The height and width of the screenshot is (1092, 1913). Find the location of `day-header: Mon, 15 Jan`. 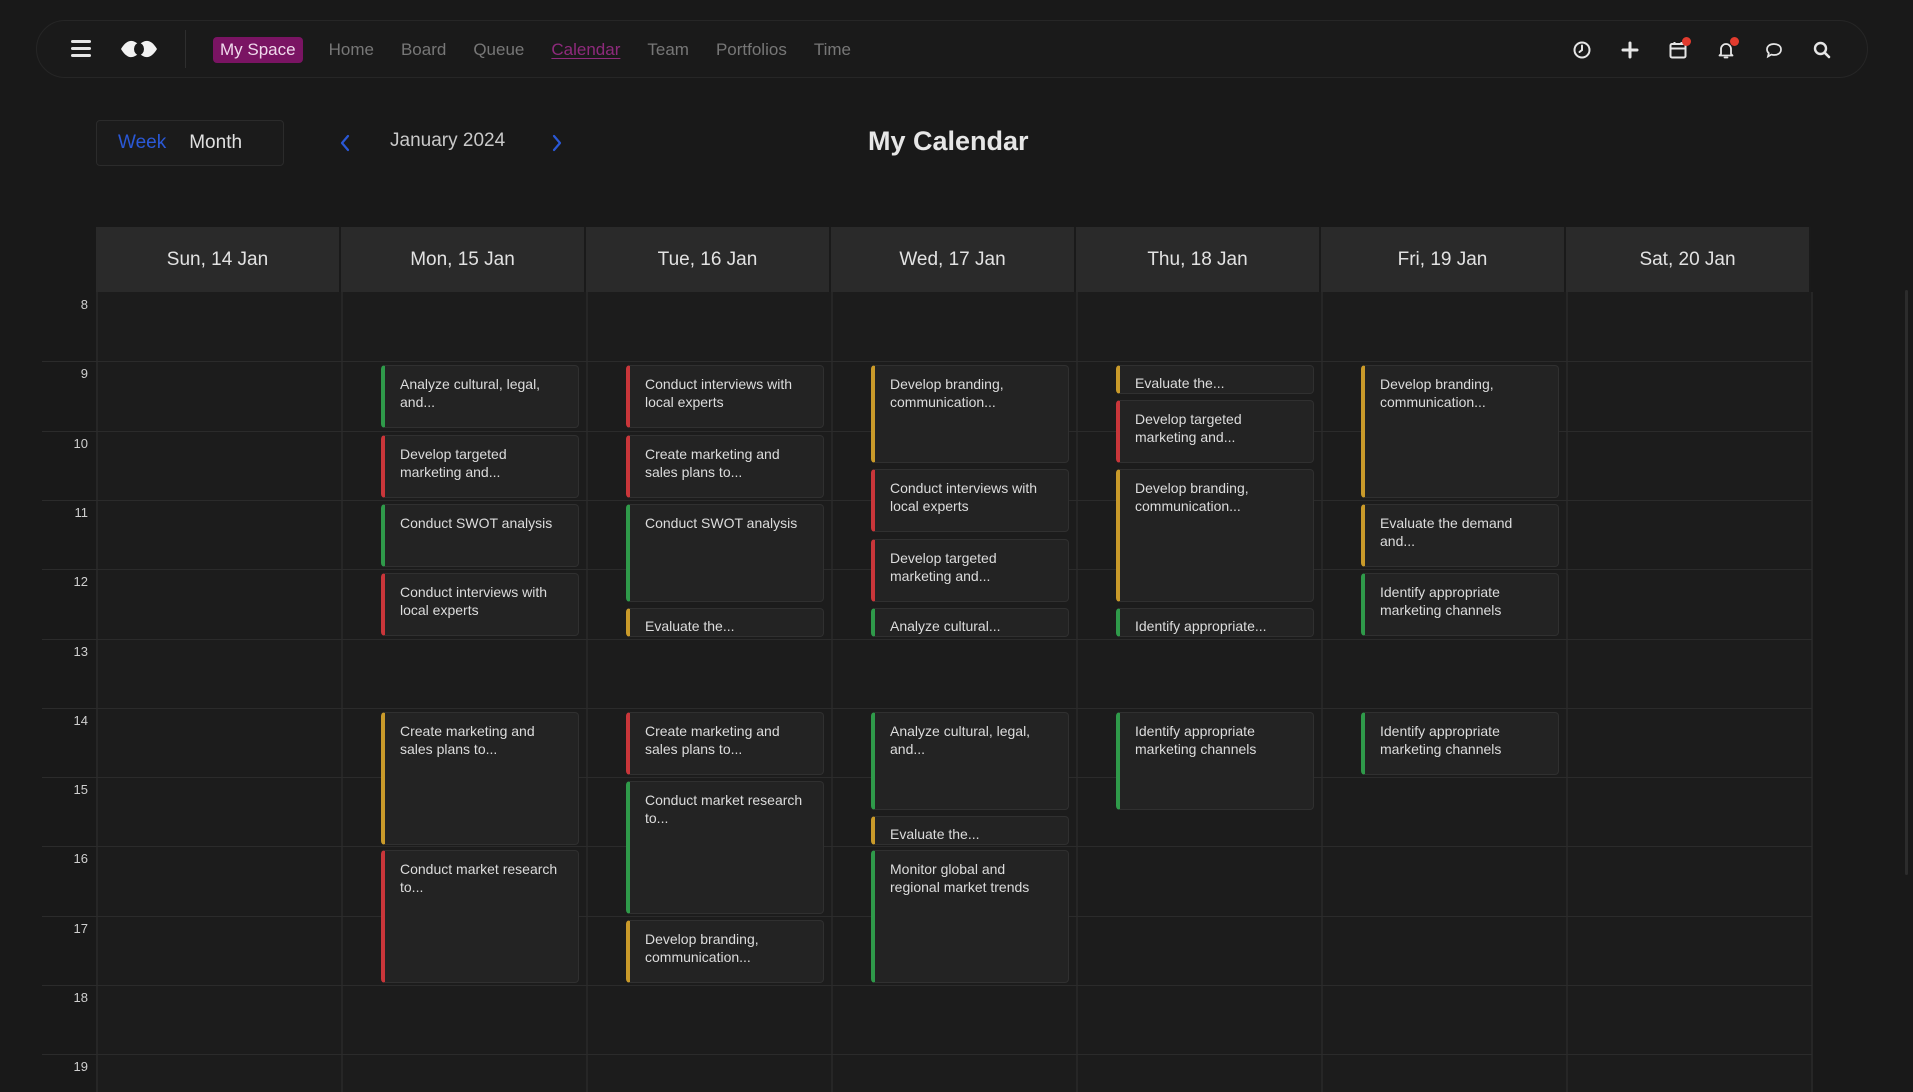

day-header: Mon, 15 Jan is located at coordinates (463, 259).